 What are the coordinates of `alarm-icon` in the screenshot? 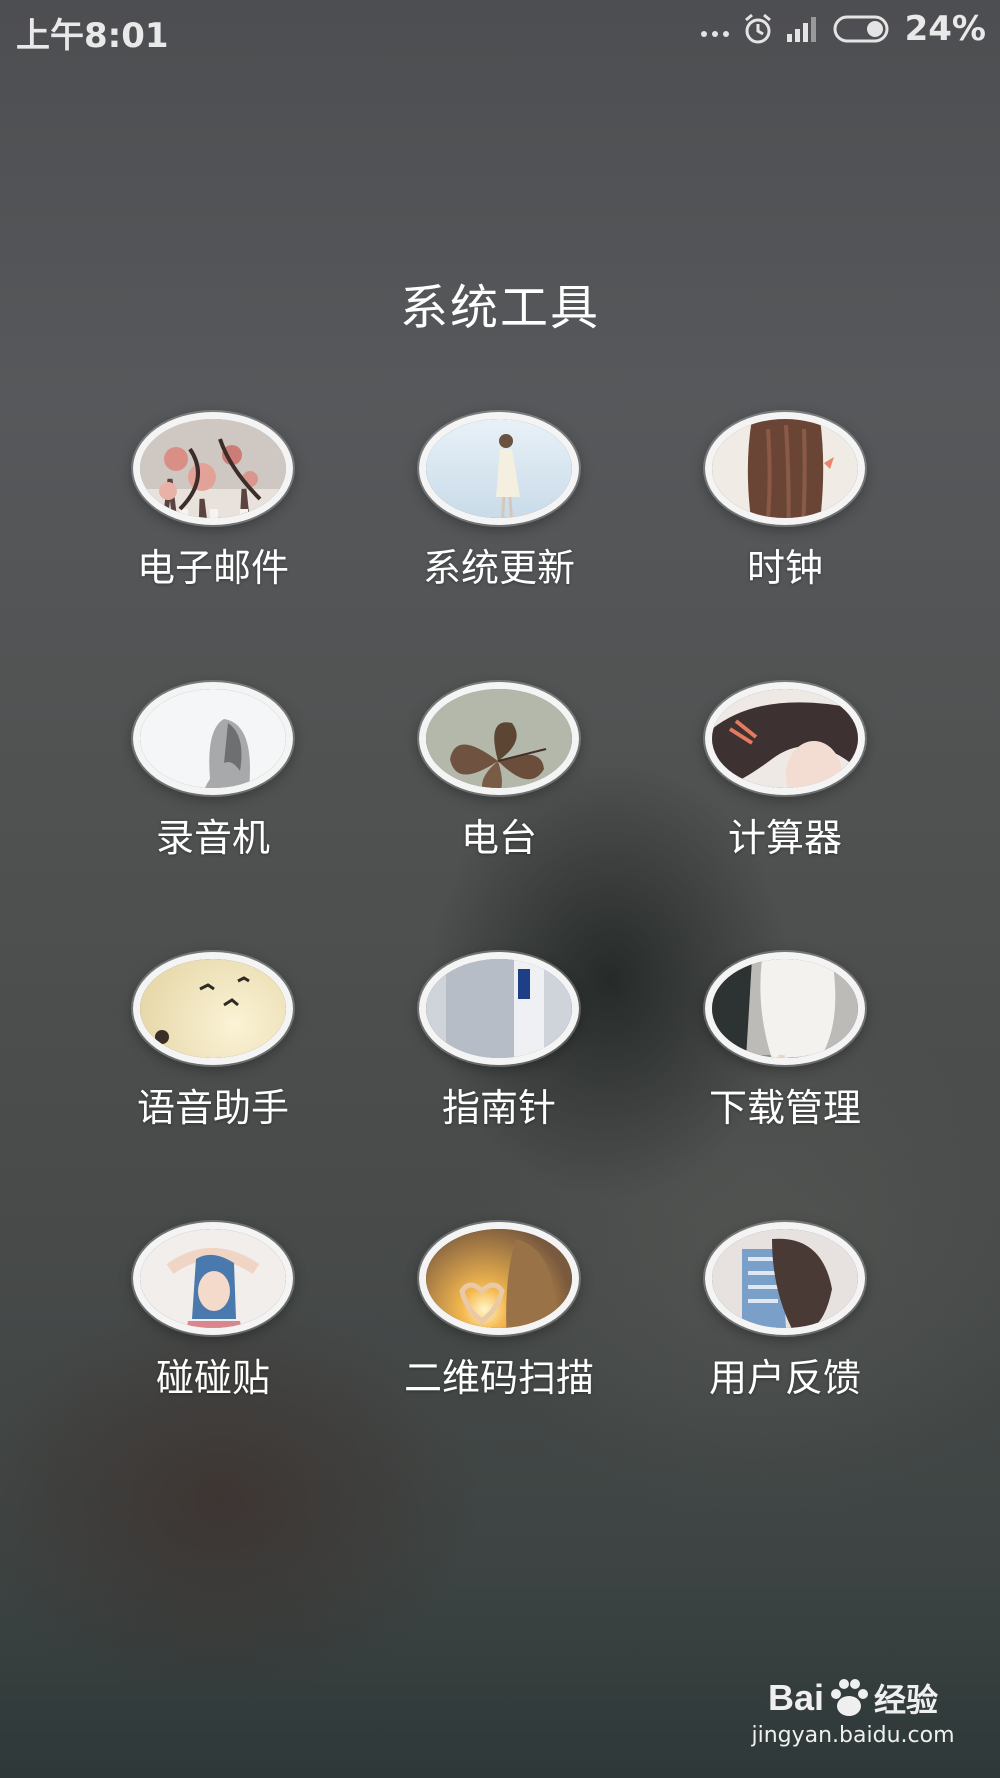 It's located at (758, 29).